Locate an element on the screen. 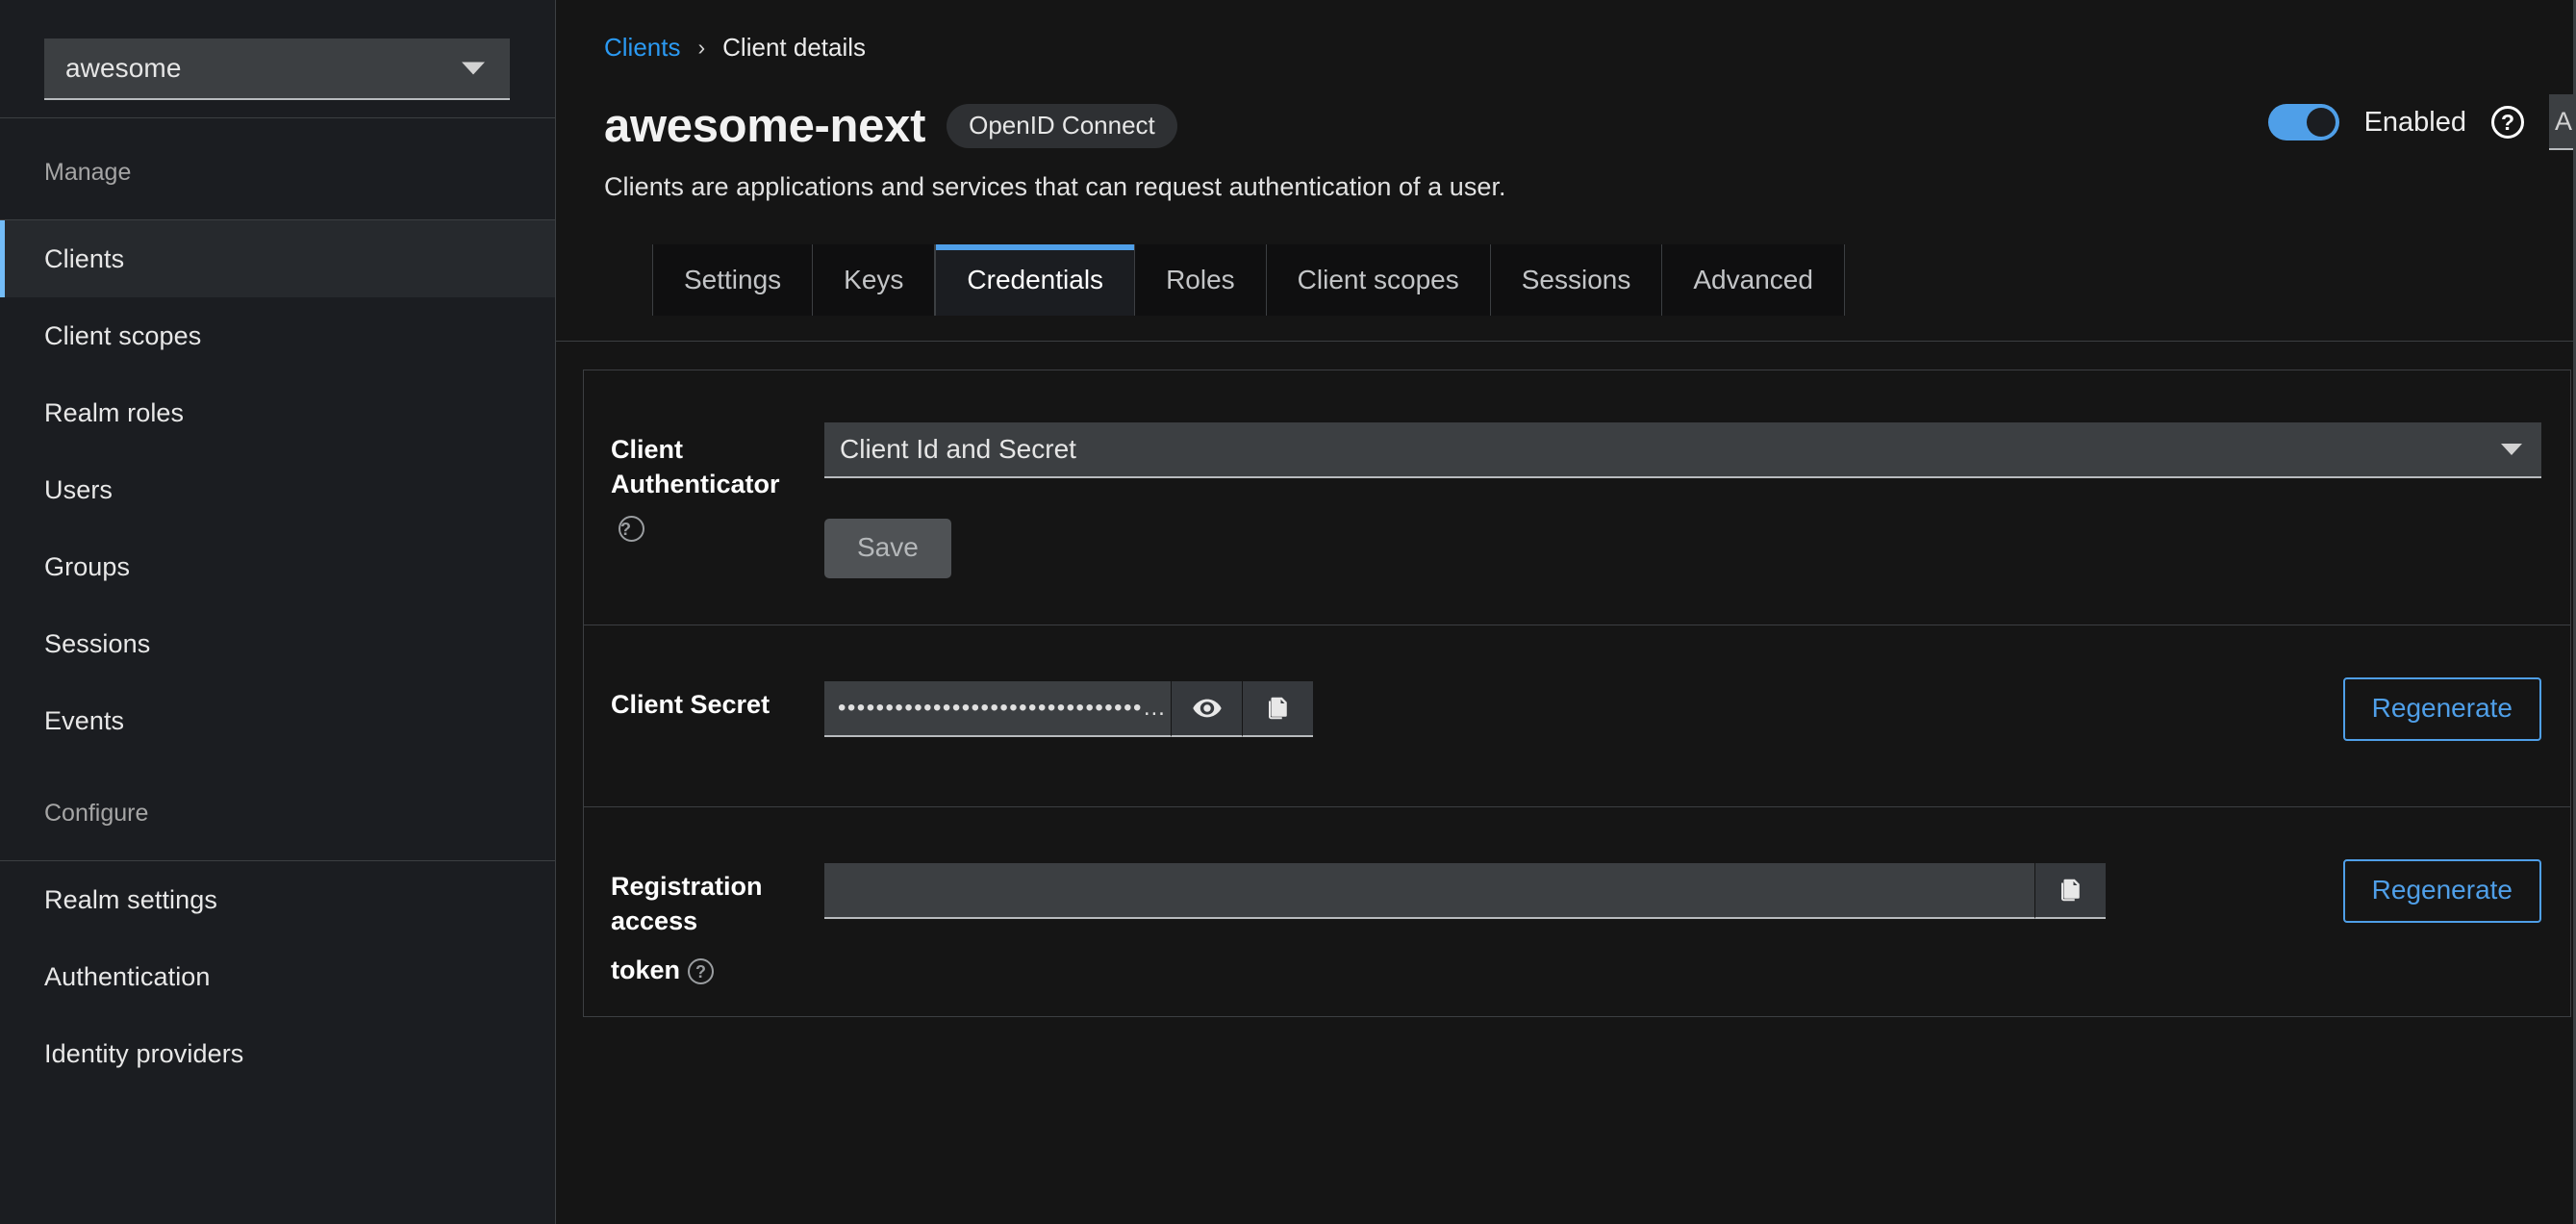  tab-credentials: Credentials is located at coordinates (1035, 280).